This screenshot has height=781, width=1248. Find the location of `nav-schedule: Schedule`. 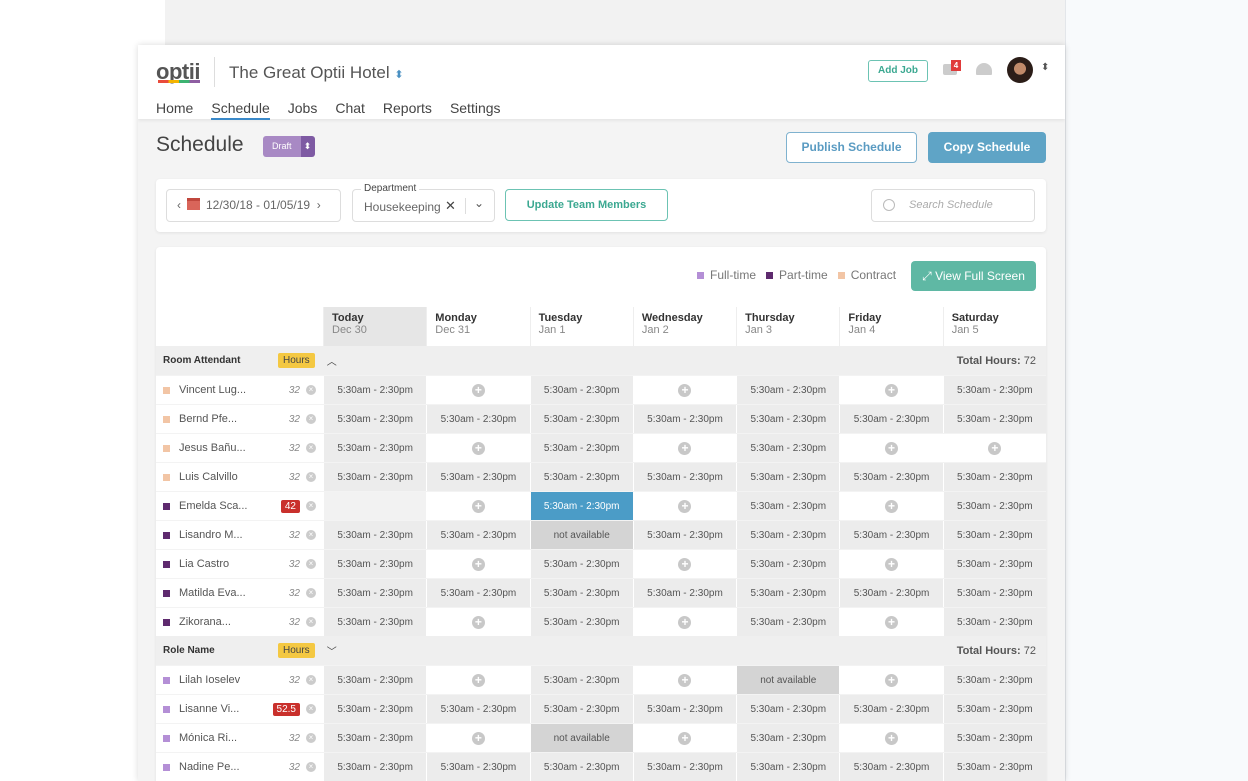

nav-schedule: Schedule is located at coordinates (240, 110).